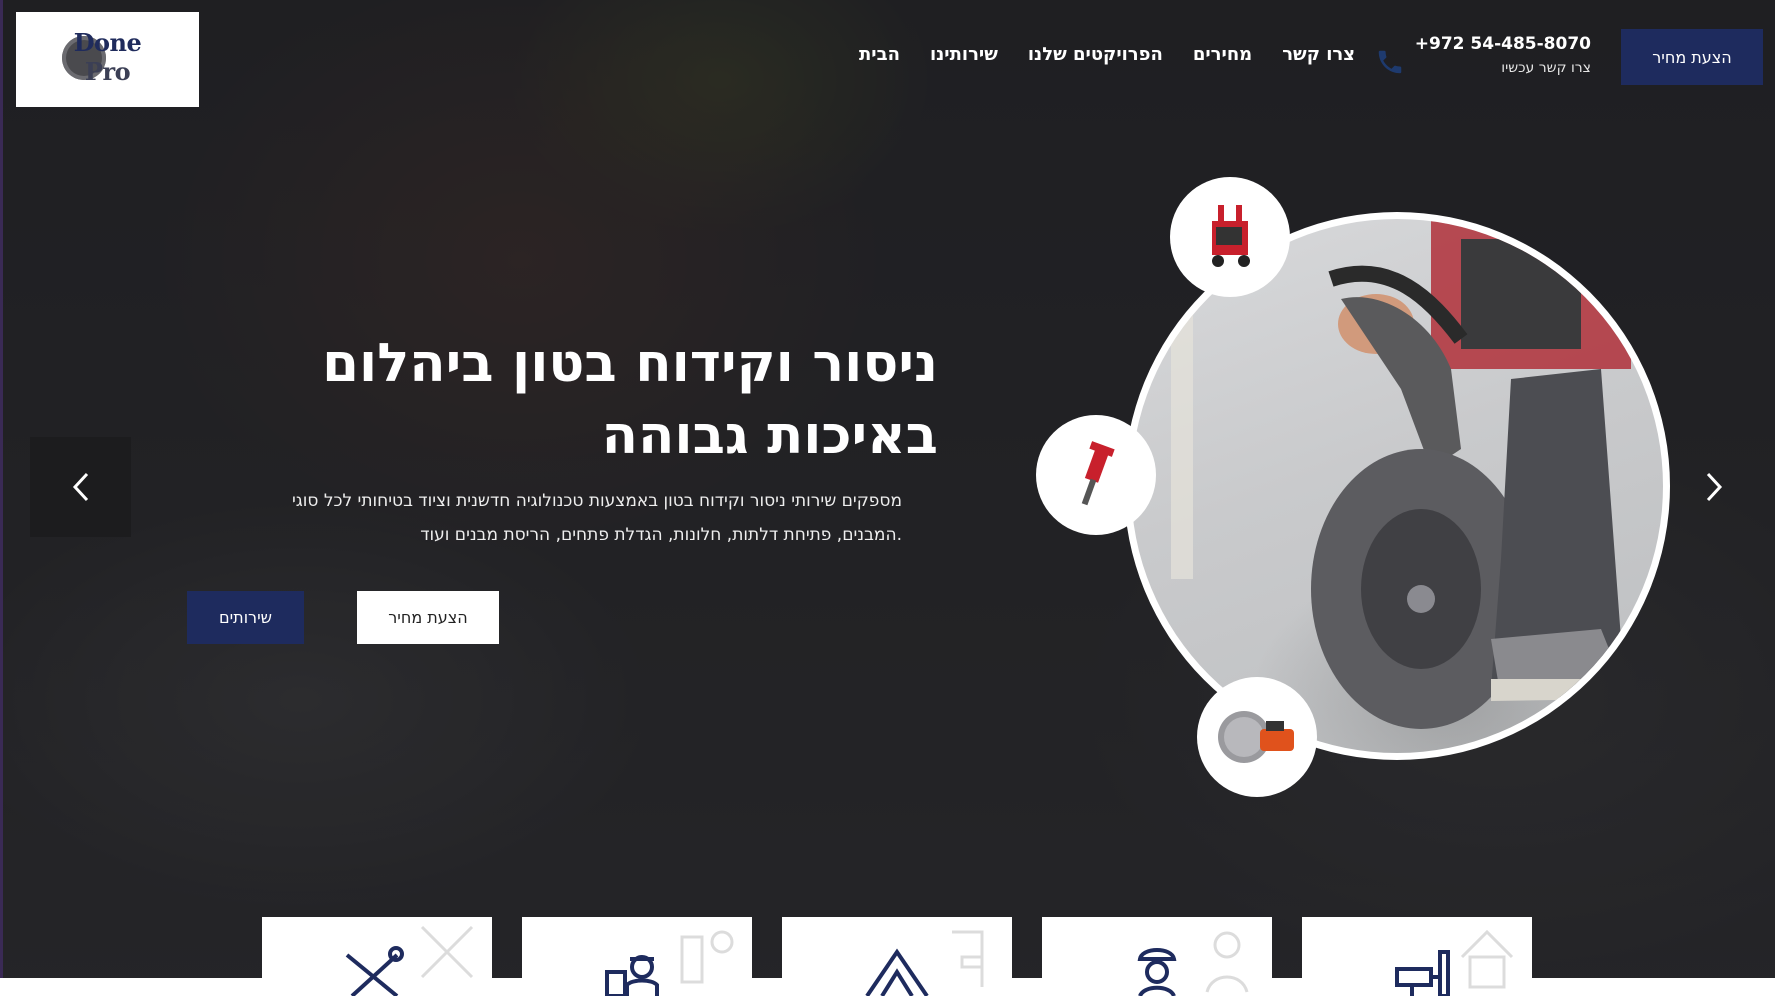  What do you see at coordinates (1095, 54) in the screenshot?
I see `nav-projects: הפרויקטים שלנו` at bounding box center [1095, 54].